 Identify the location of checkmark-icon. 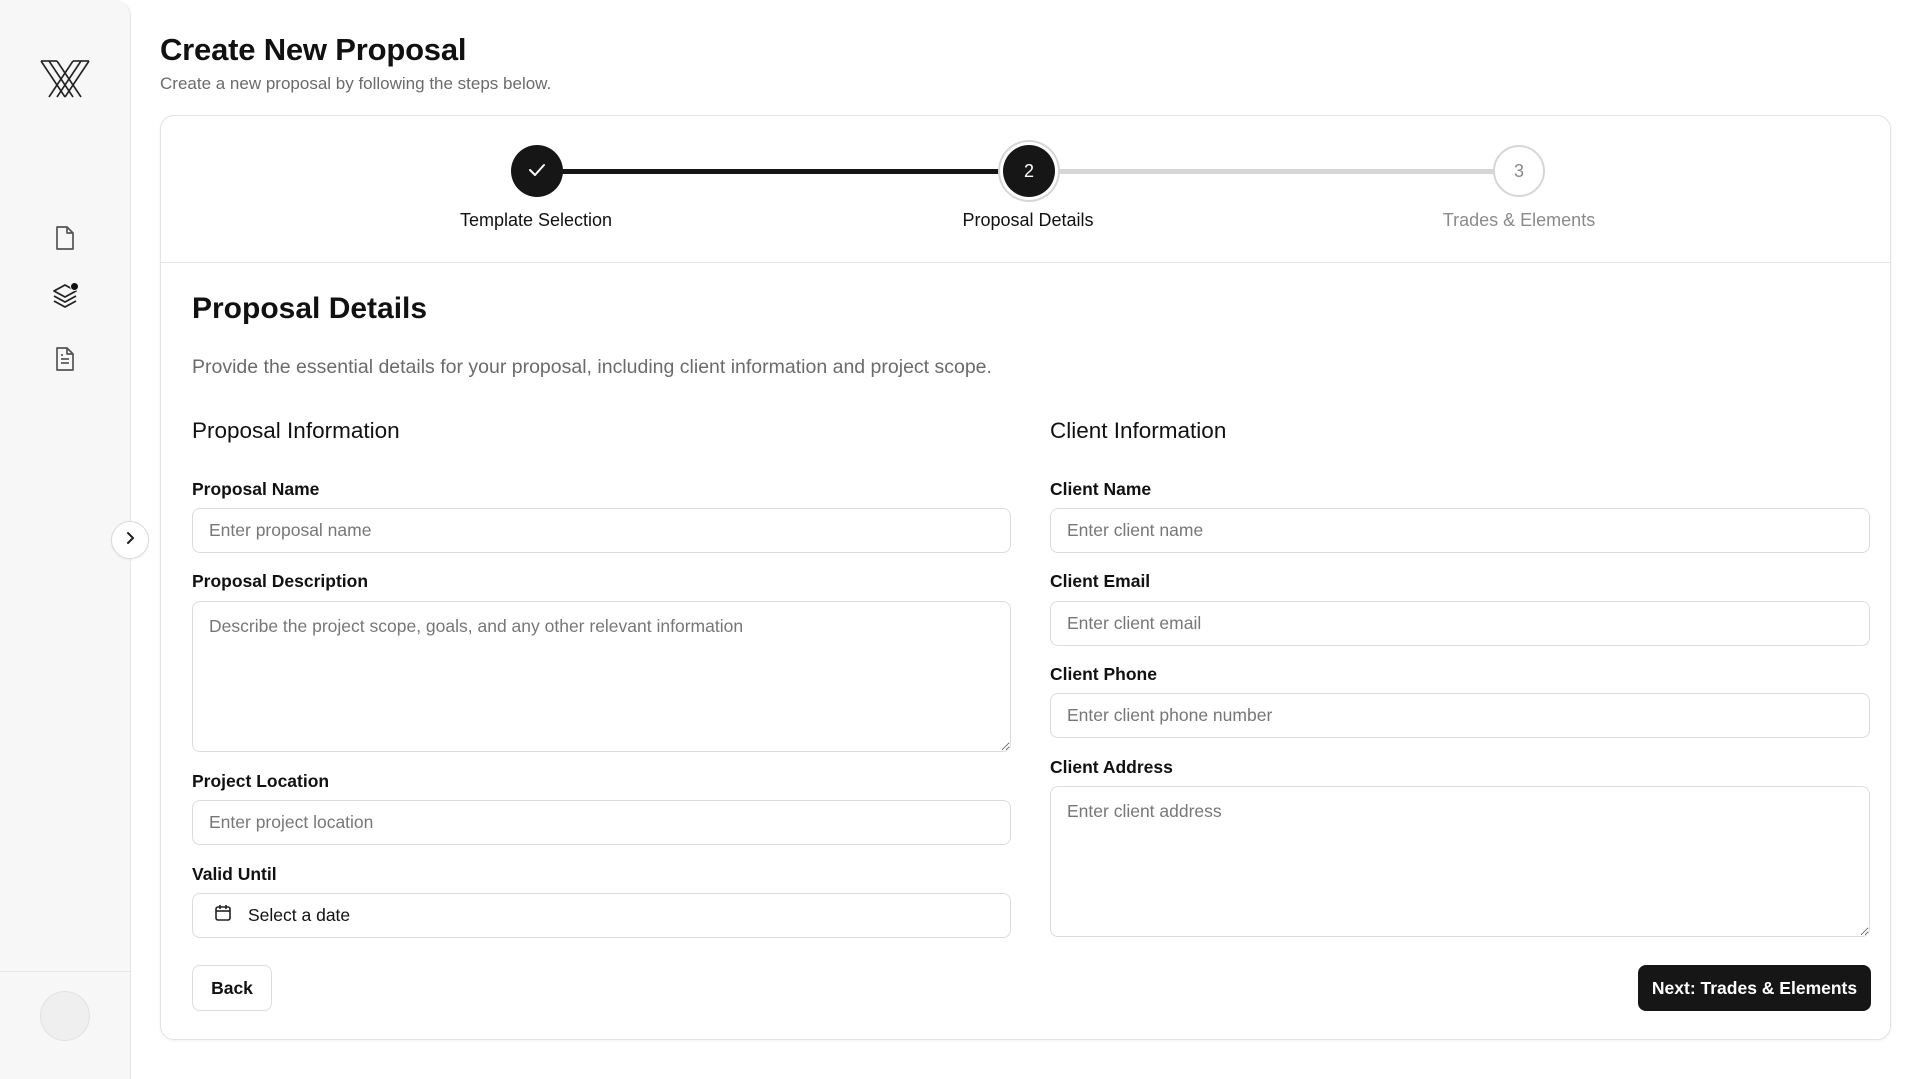
(537, 171).